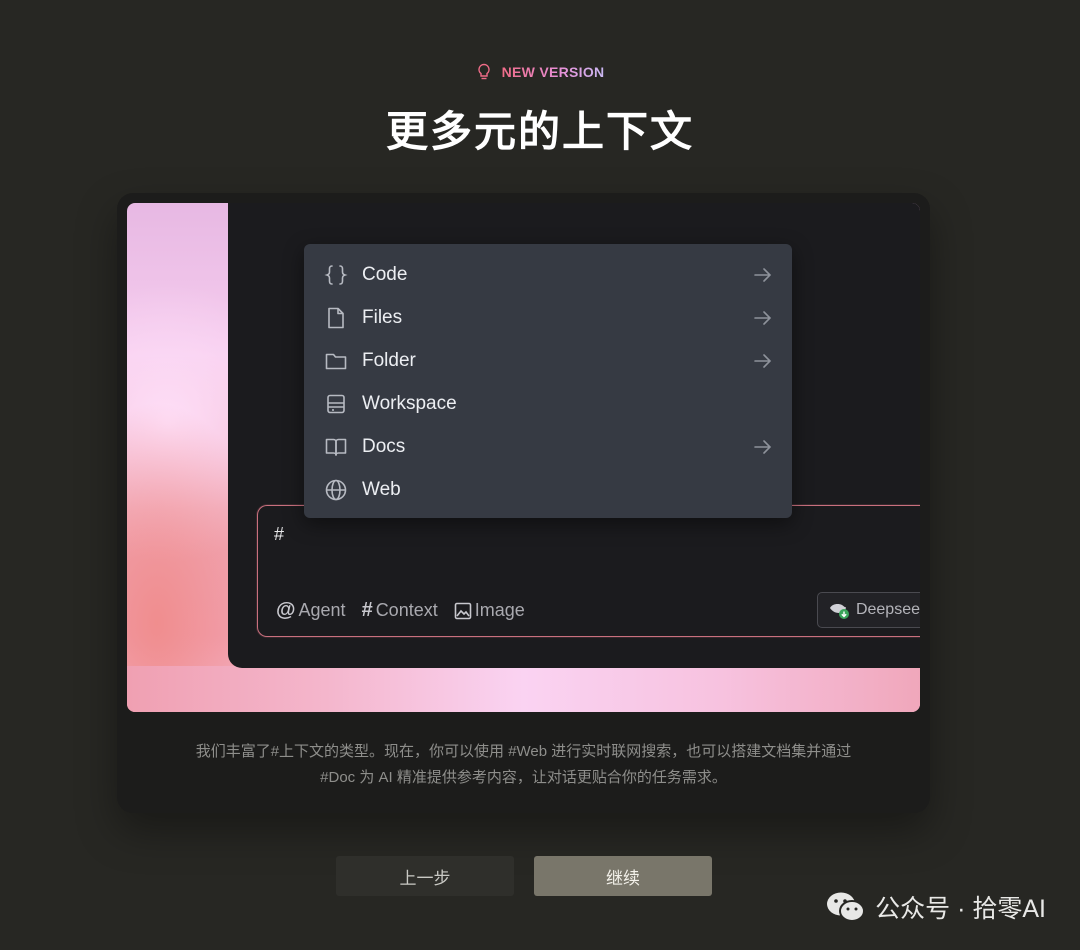  I want to click on chat-input-text: #, so click(279, 534).